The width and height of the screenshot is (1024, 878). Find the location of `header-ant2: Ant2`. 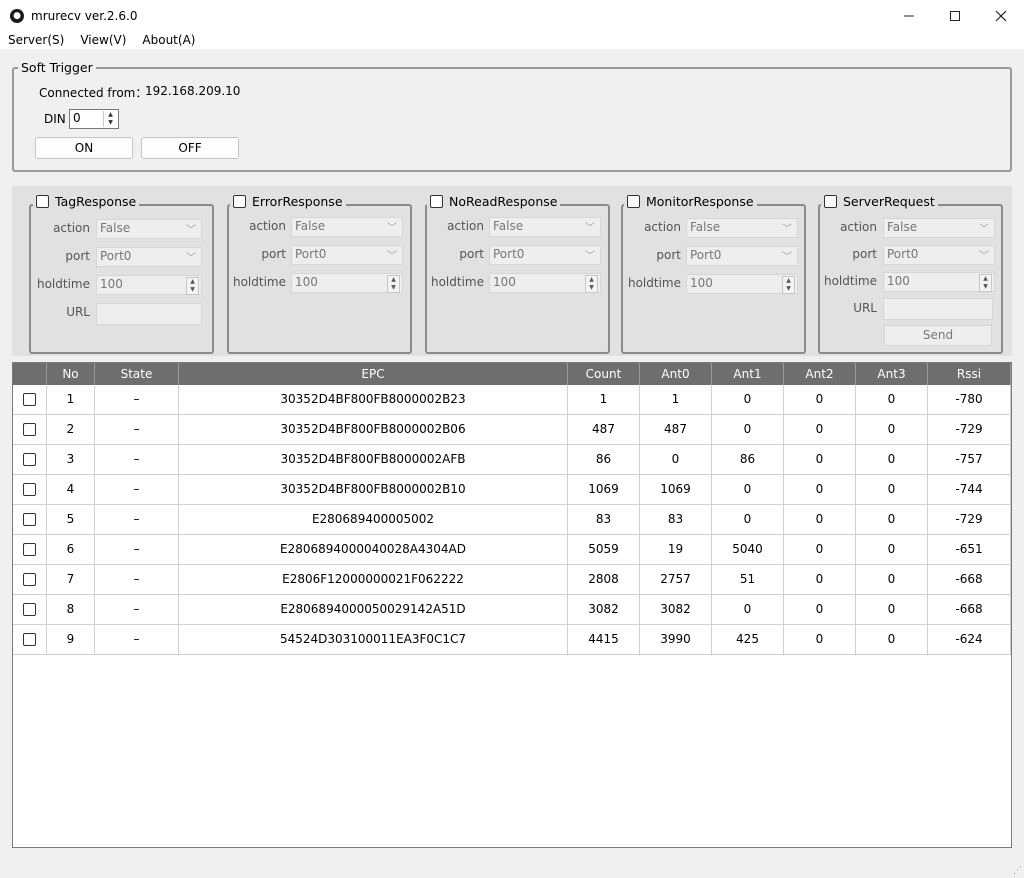

header-ant2: Ant2 is located at coordinates (820, 374).